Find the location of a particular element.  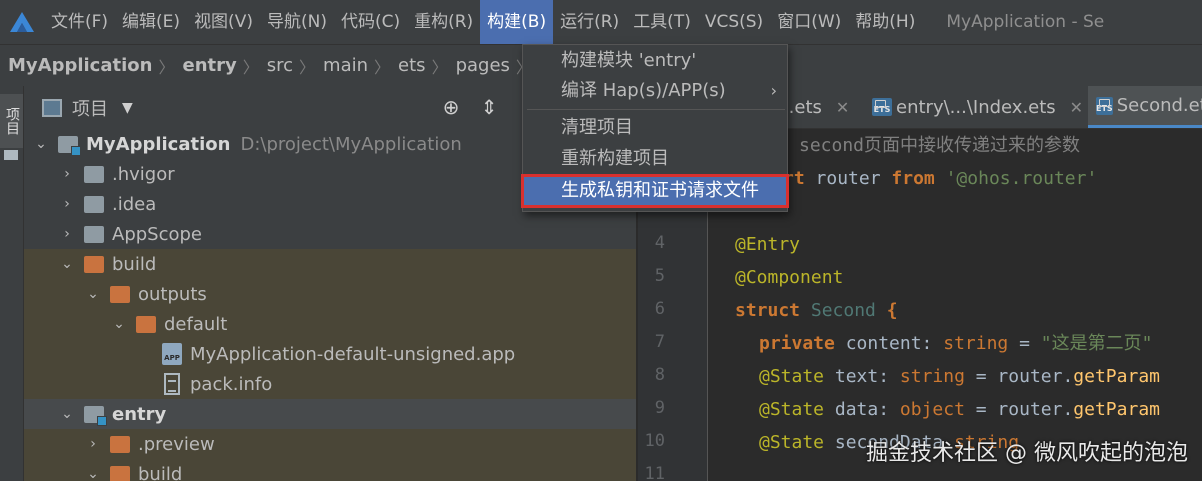

breadcrumb-item-ets: ets is located at coordinates (411, 65).